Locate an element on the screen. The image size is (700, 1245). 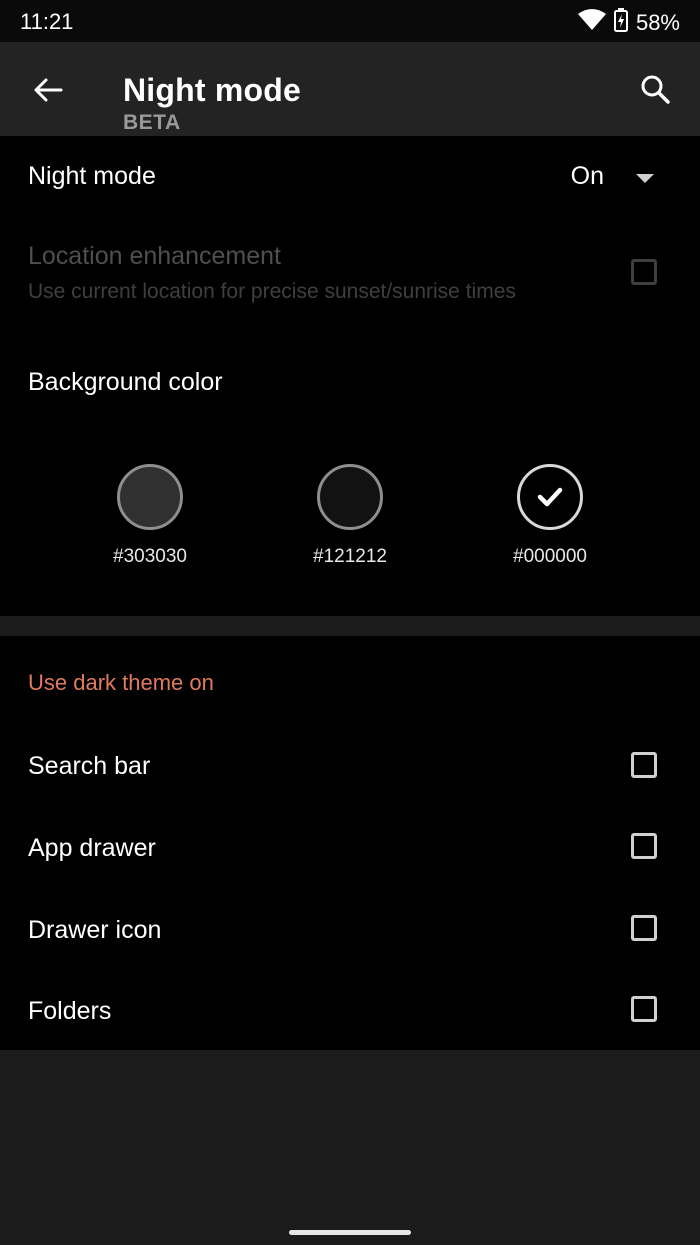
option-label: Folders is located at coordinates (70, 1011).